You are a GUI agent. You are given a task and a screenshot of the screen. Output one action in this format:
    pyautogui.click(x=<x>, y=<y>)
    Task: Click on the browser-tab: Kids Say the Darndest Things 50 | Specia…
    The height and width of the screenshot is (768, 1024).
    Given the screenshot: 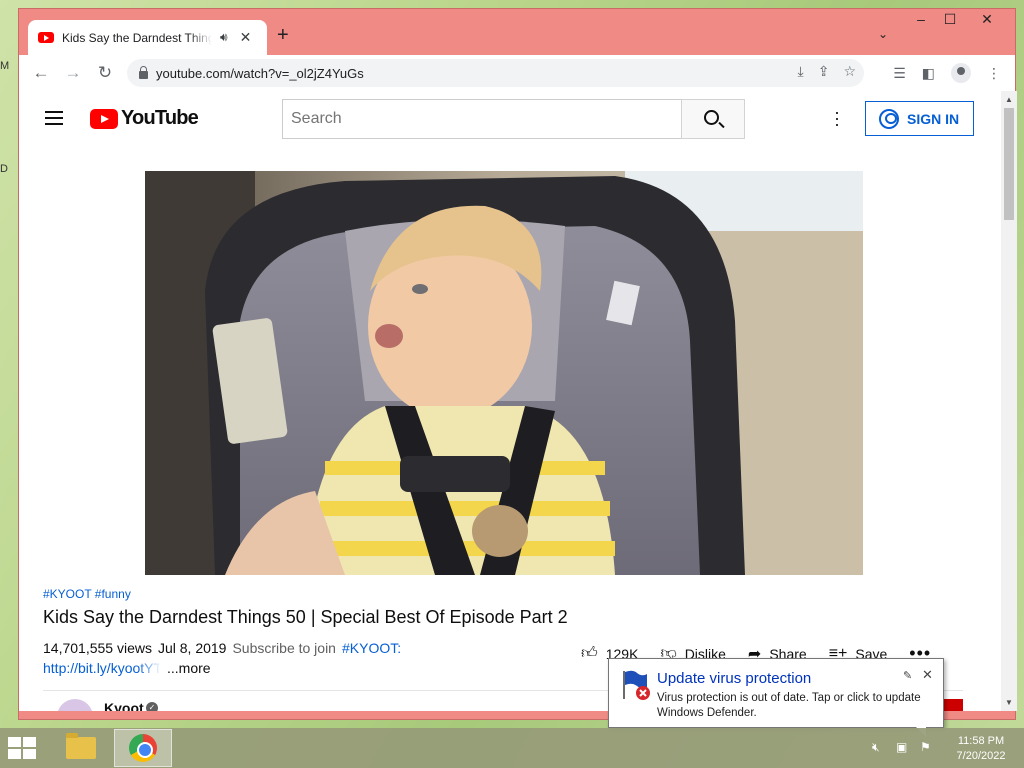 What is the action you would take?
    pyautogui.click(x=147, y=37)
    